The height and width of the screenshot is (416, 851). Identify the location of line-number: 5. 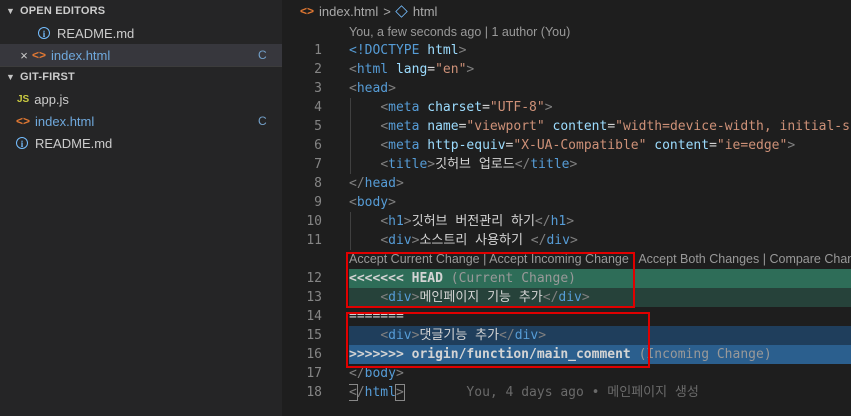
(318, 126).